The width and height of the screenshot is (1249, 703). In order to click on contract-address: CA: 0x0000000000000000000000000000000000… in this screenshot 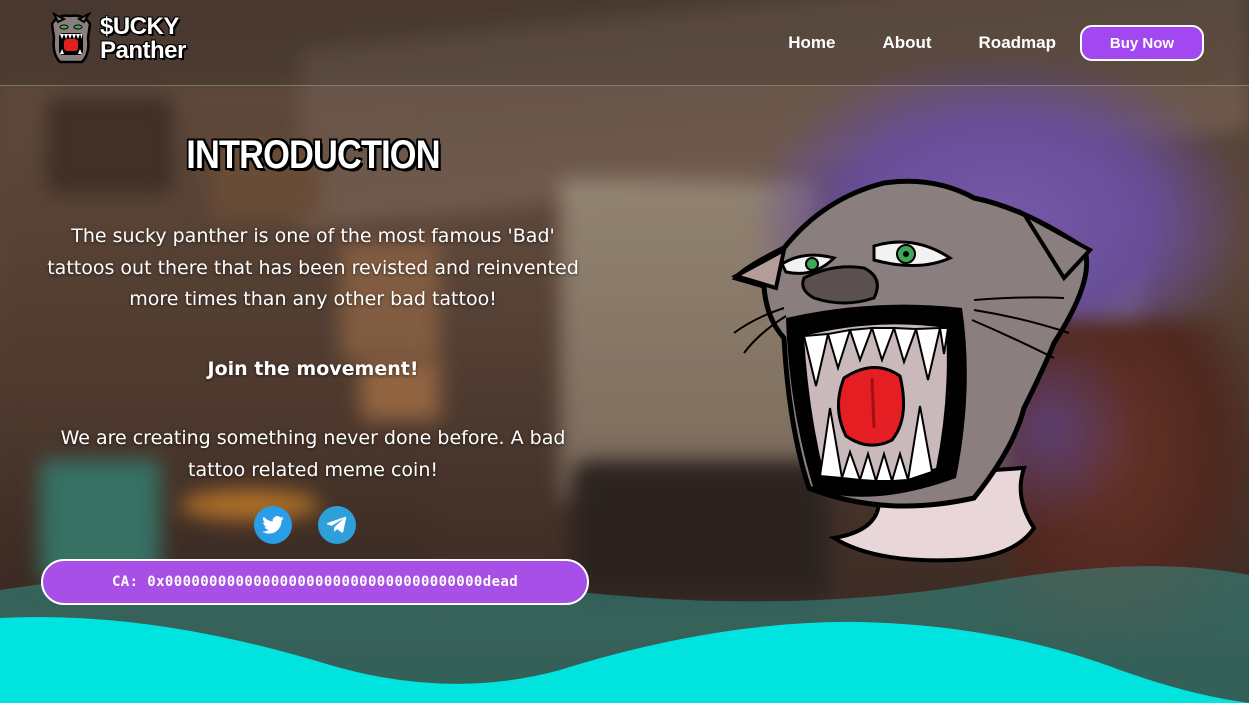, I will do `click(315, 582)`.